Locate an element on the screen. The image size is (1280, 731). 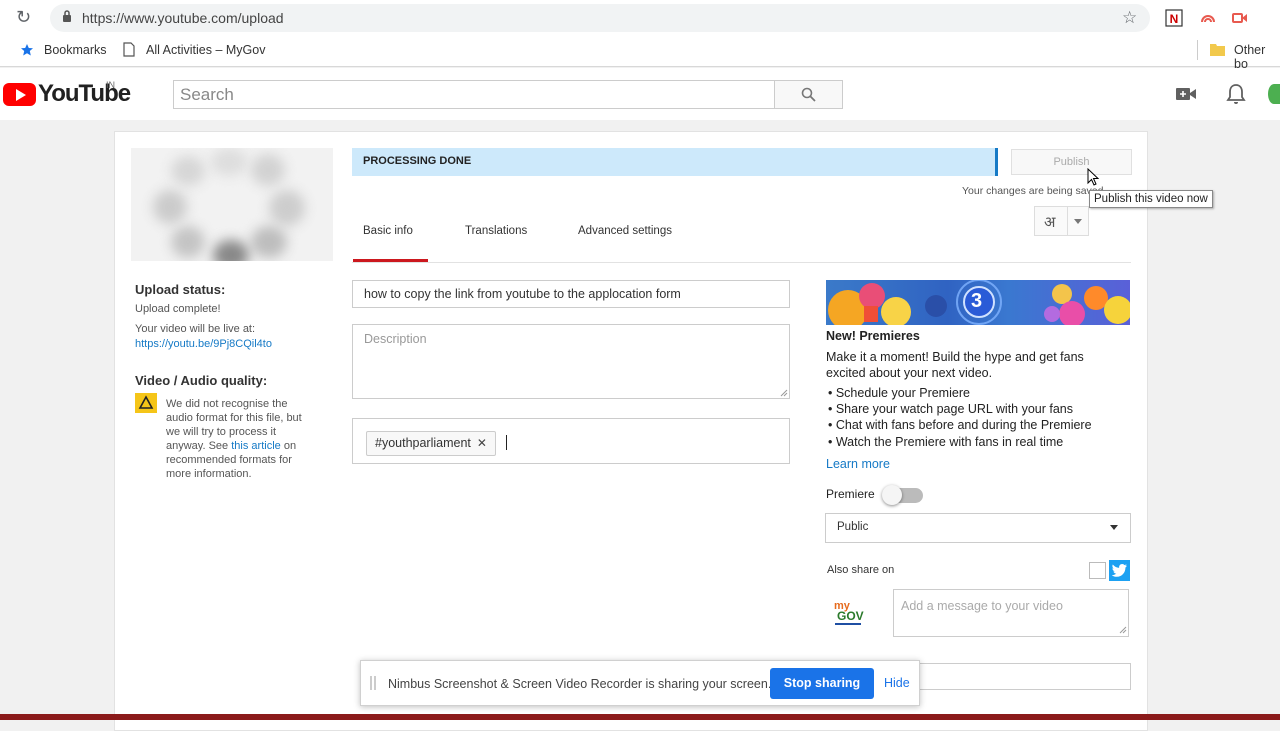
tab-translations: Translations is located at coordinates (496, 231).